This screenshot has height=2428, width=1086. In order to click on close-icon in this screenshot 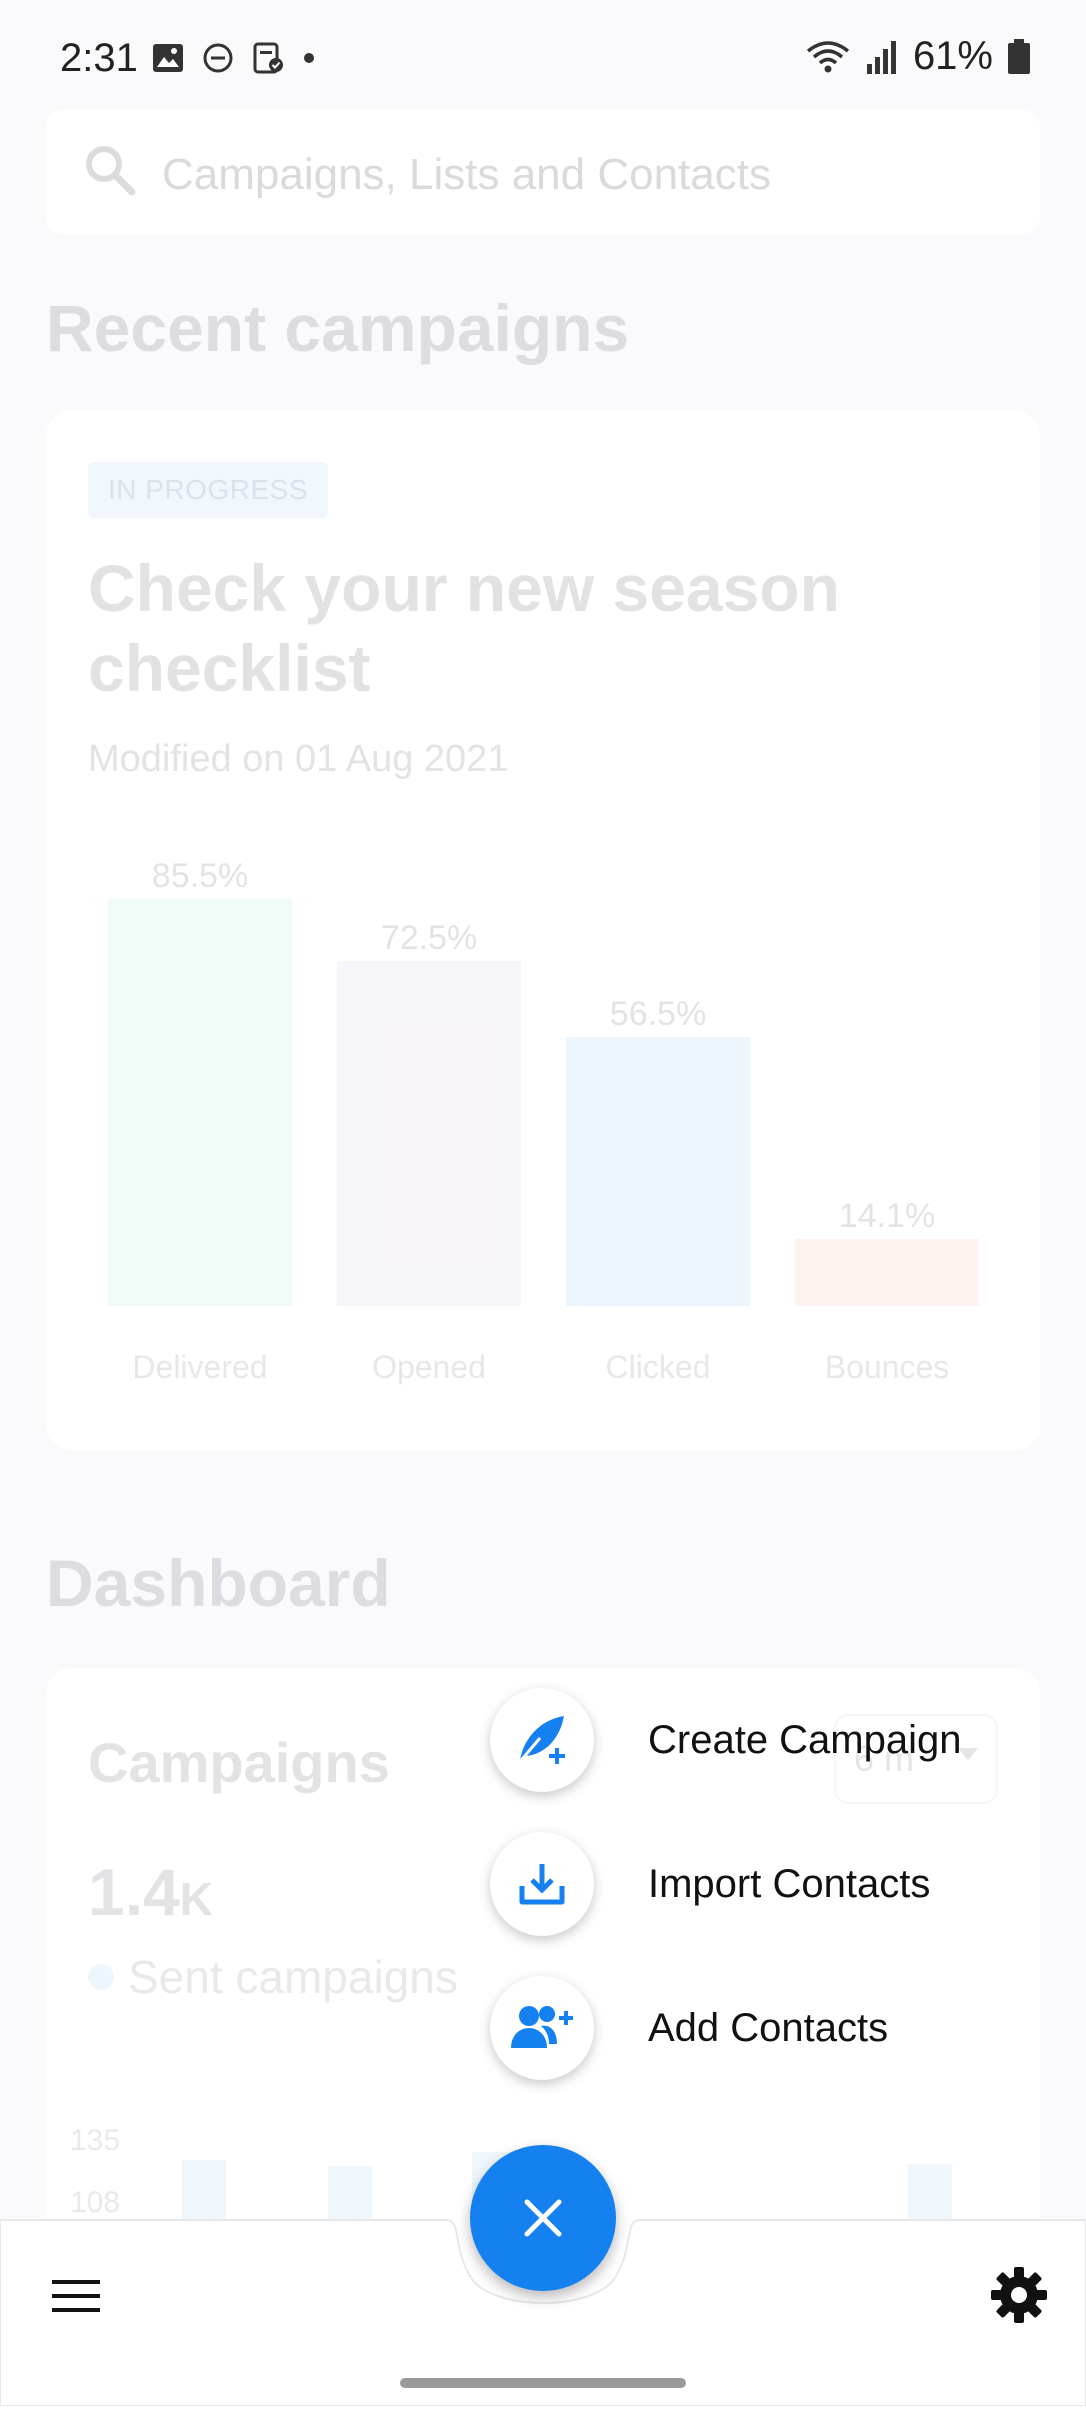, I will do `click(543, 2218)`.